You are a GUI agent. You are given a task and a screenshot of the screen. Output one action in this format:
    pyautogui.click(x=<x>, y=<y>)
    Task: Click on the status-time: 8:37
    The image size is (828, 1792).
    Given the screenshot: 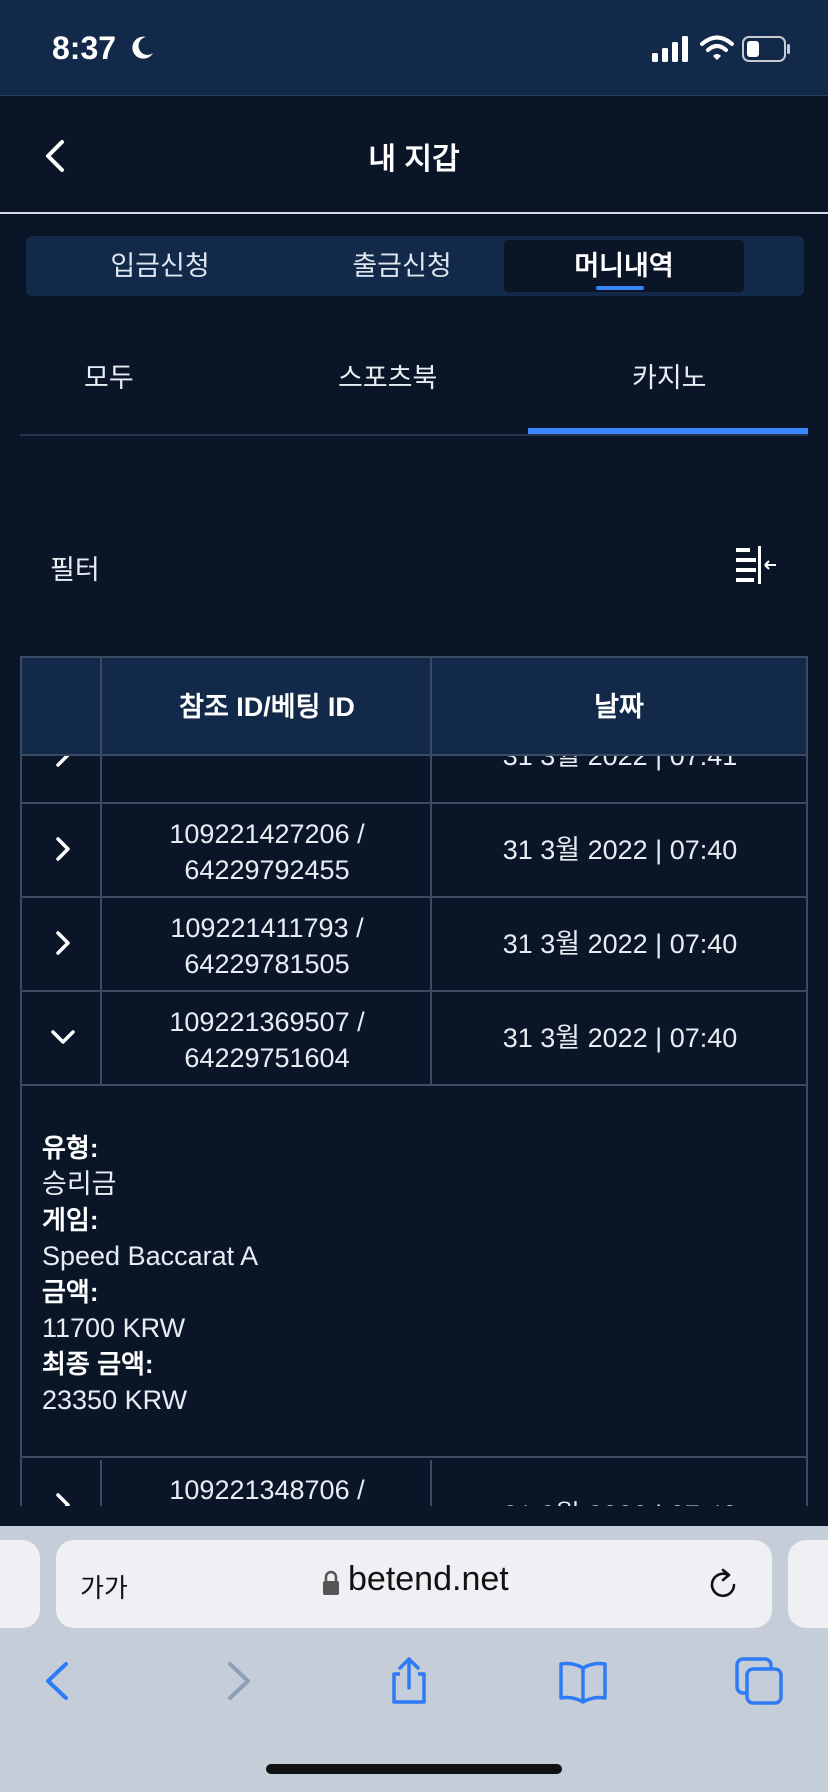 What is the action you would take?
    pyautogui.click(x=84, y=48)
    